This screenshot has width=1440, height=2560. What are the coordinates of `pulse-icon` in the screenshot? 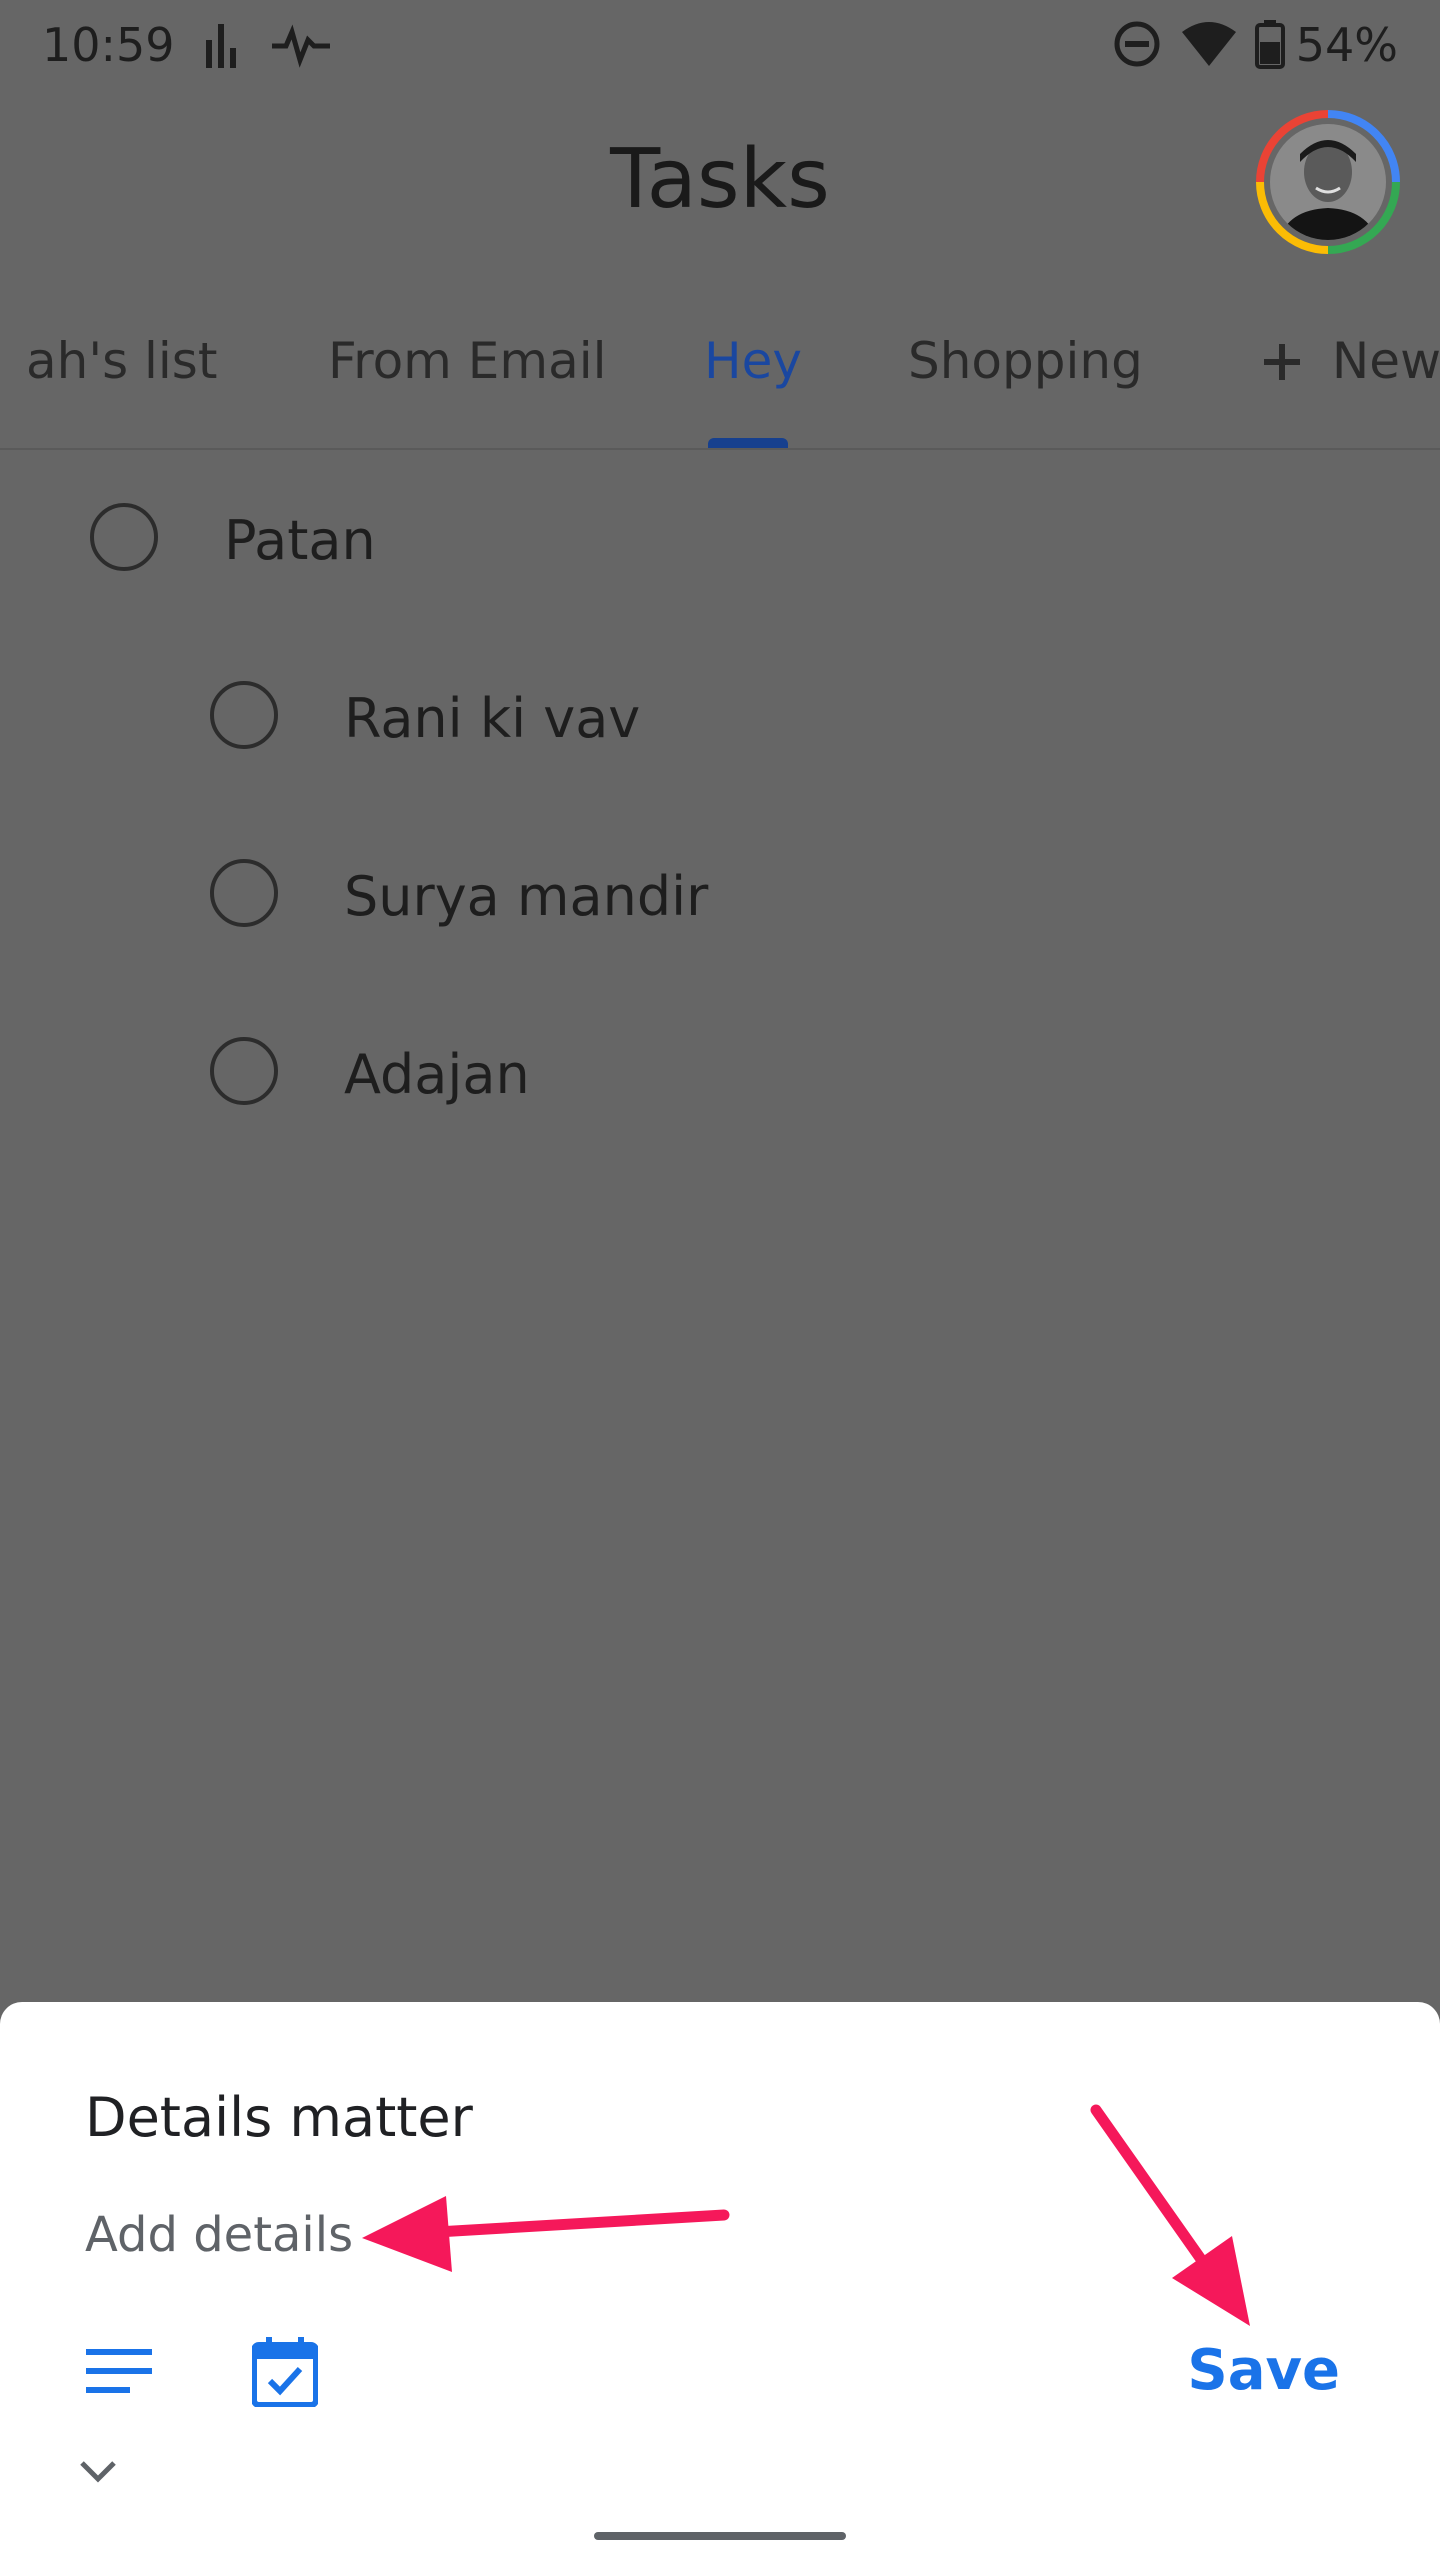 It's located at (301, 46).